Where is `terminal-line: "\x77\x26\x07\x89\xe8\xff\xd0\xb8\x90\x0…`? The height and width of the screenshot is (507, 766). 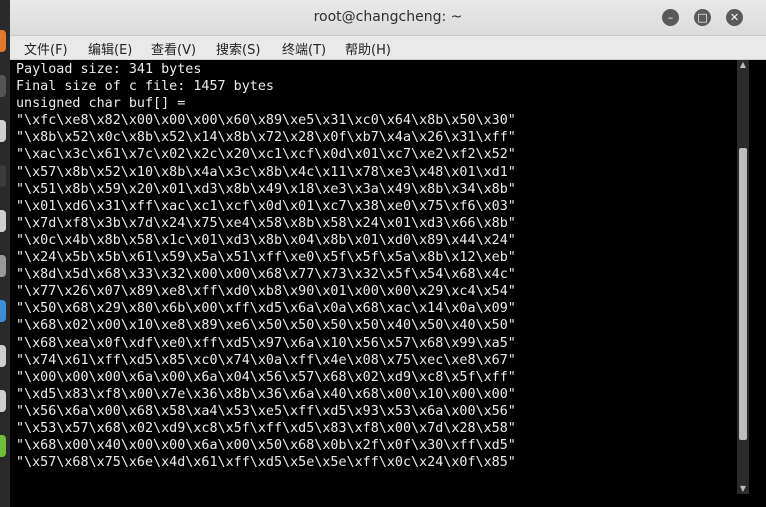 terminal-line: "\x77\x26\x07\x89\xe8\xff\xd0\xb8\x90\x0… is located at coordinates (266, 292).